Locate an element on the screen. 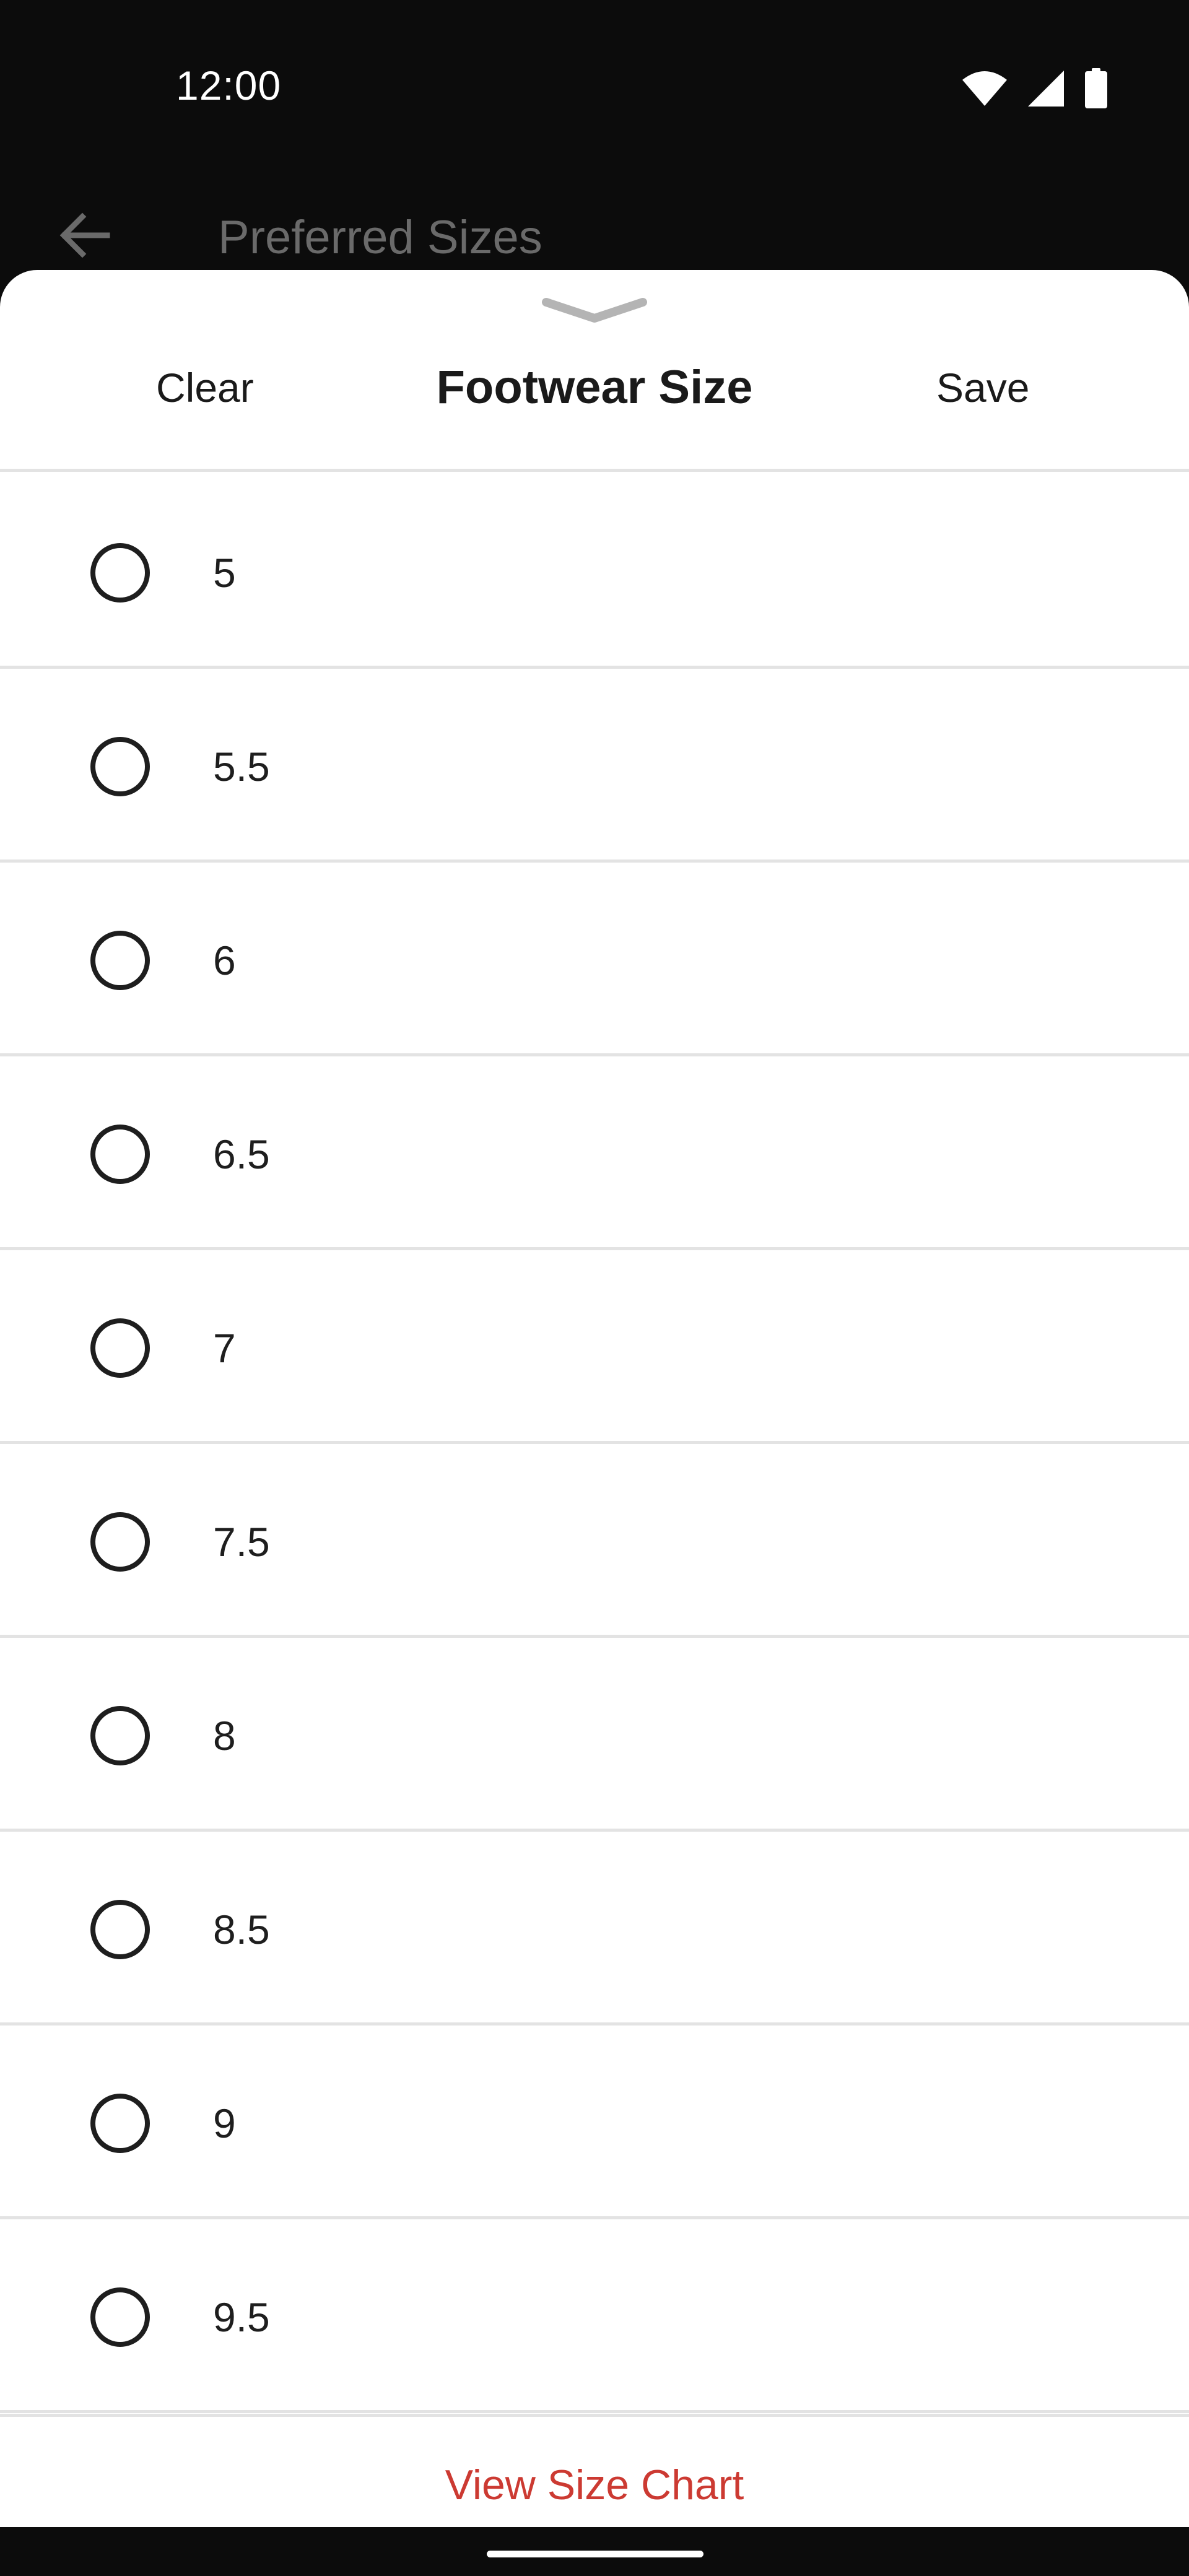 This screenshot has height=2576, width=1189. status-icons is located at coordinates (1034, 90).